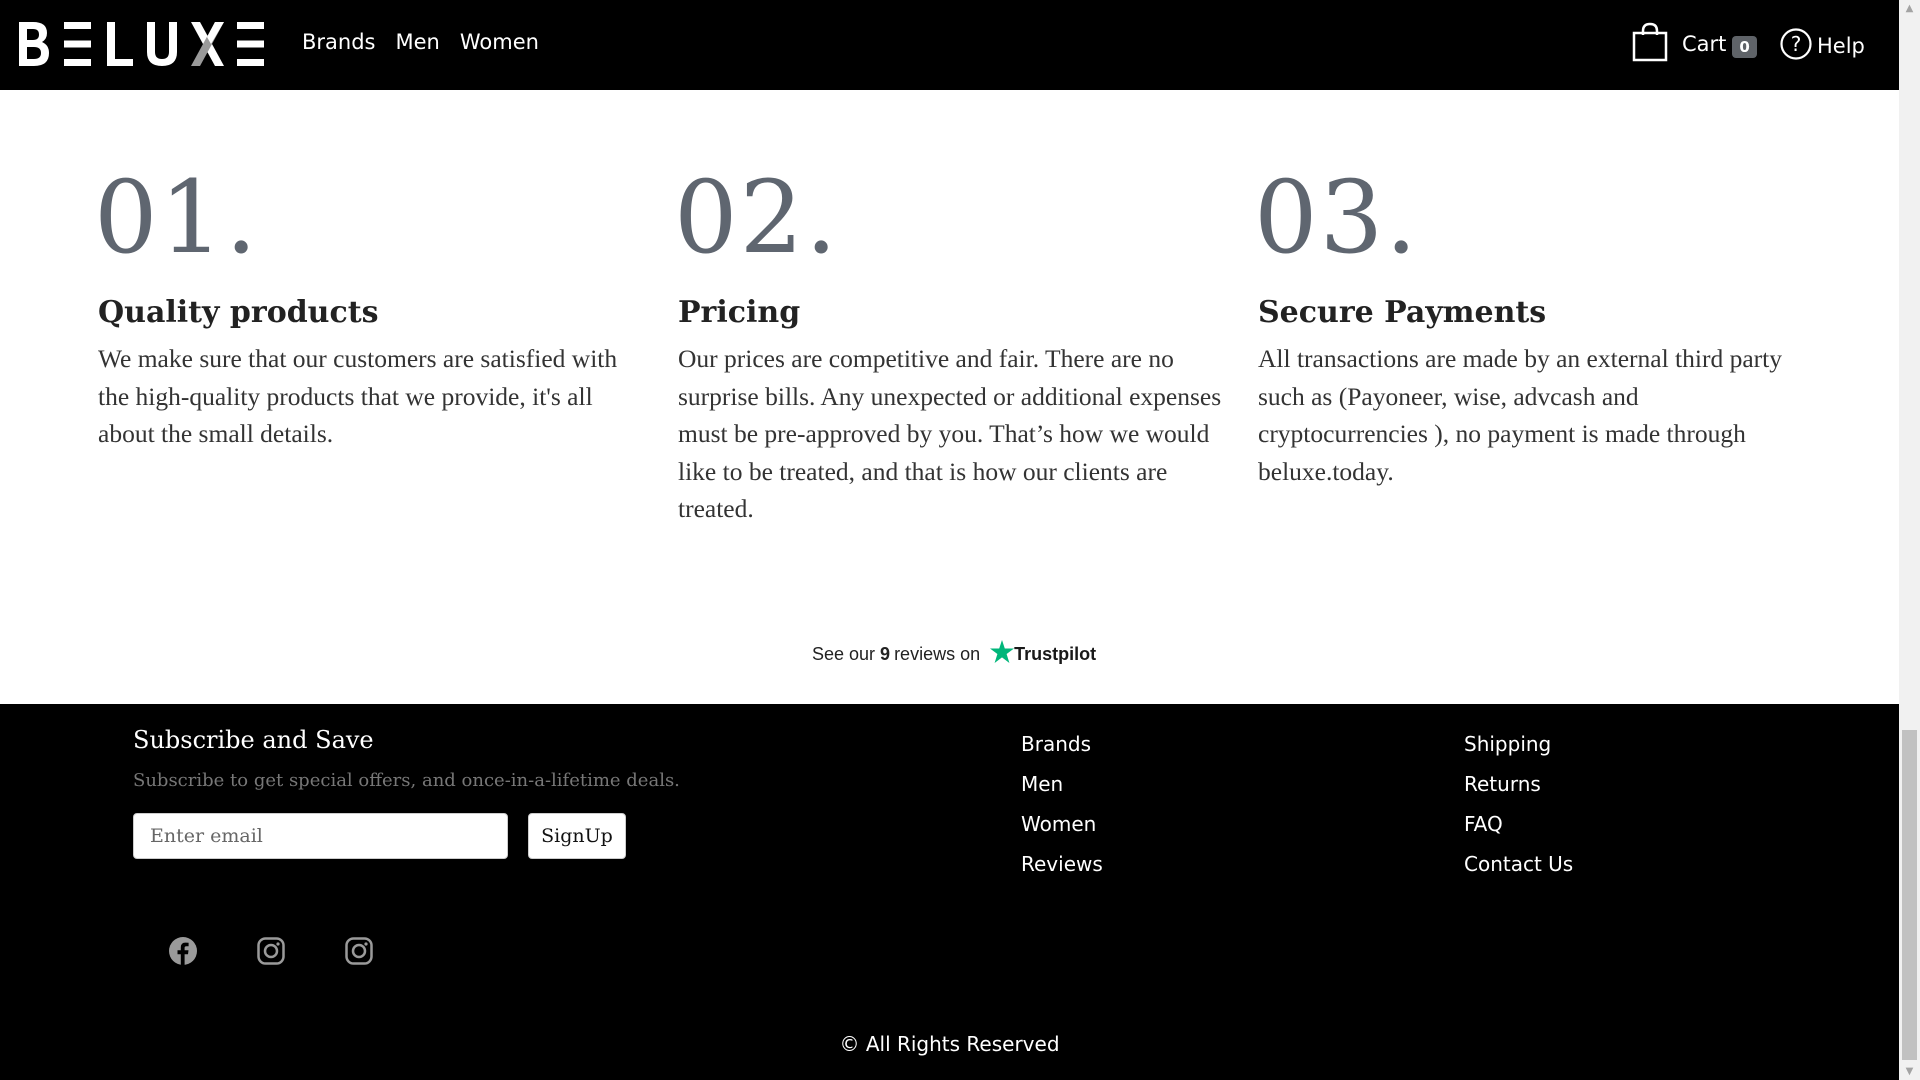 This screenshot has width=1920, height=1080. I want to click on question-circle-icon: ?, so click(1796, 46).